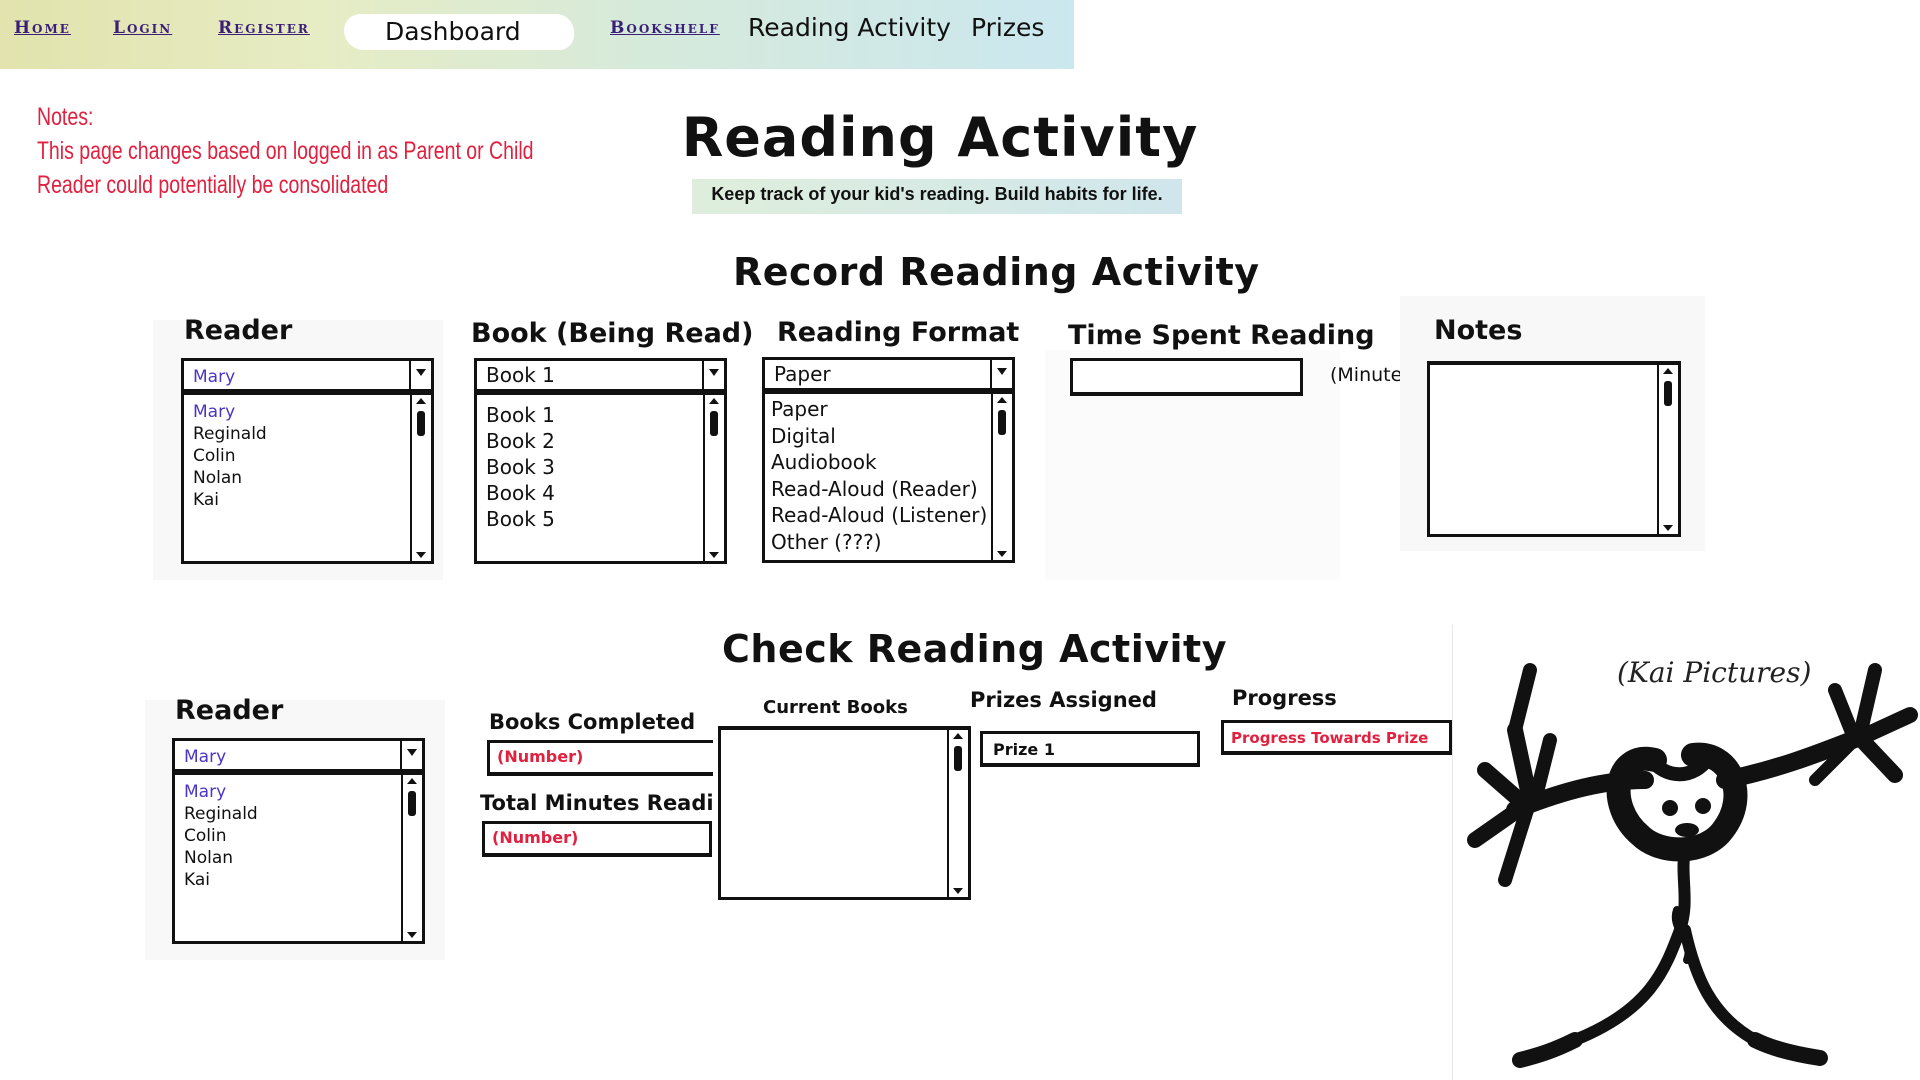  I want to click on record-book-selected: Book 1, so click(520, 375).